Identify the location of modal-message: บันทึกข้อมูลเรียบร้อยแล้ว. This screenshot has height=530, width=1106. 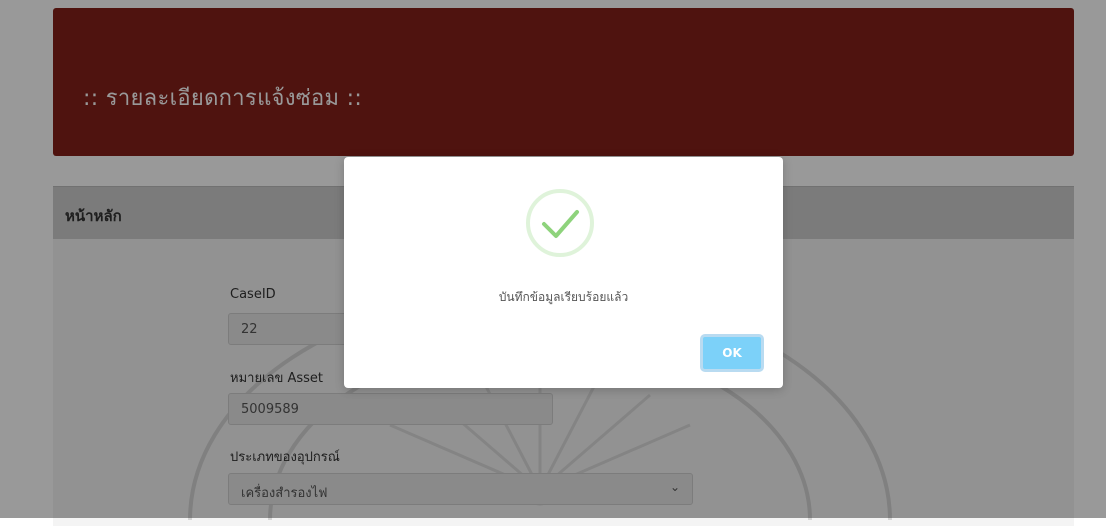
(563, 297).